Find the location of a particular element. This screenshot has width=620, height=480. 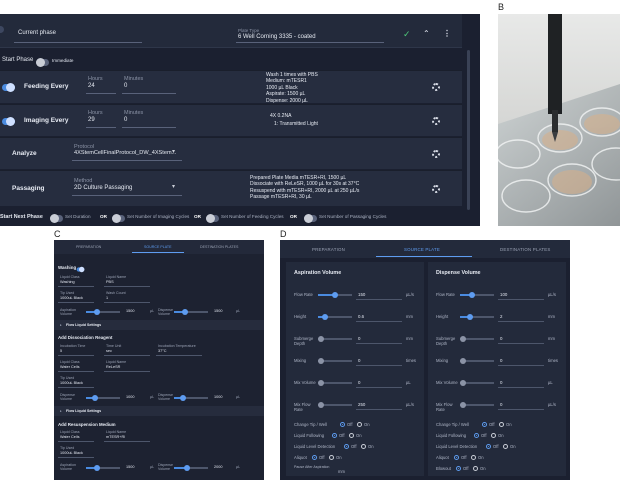

feeding-hours-input: 24 is located at coordinates (91, 86).